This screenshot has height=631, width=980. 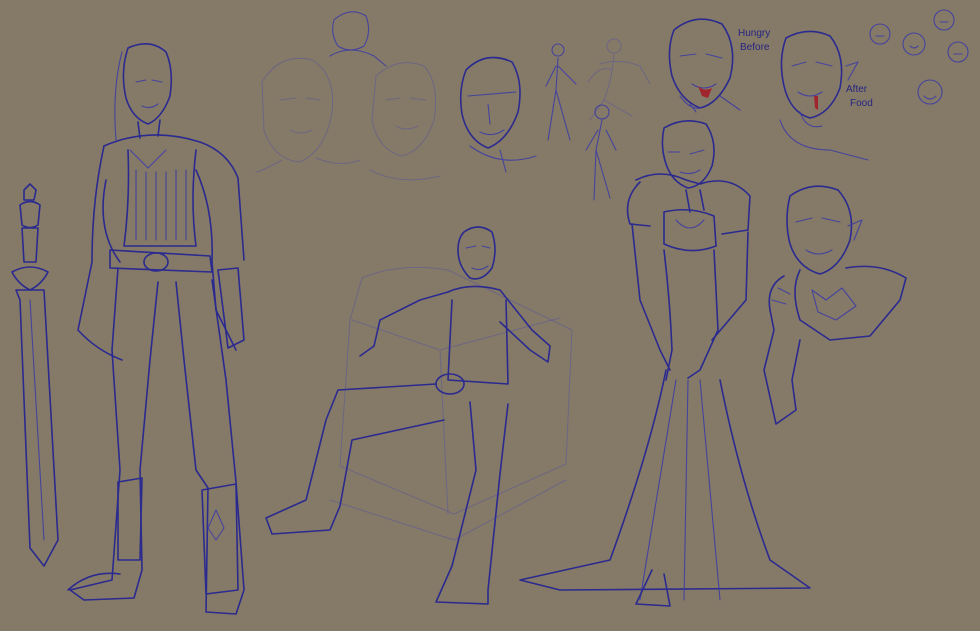 I want to click on sword-sketch, so click(x=35, y=375).